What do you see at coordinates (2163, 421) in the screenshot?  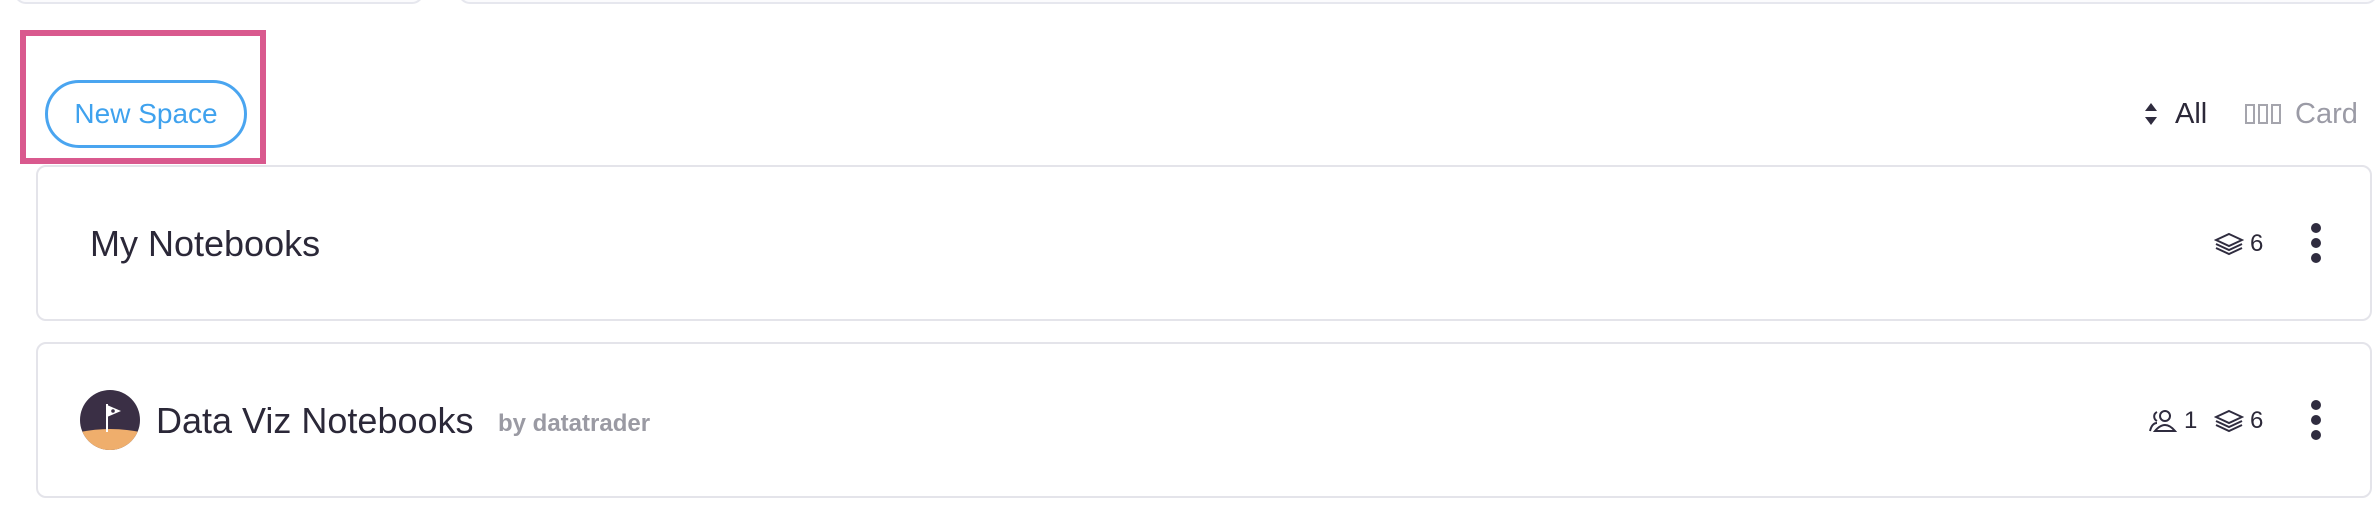 I see `users-icon` at bounding box center [2163, 421].